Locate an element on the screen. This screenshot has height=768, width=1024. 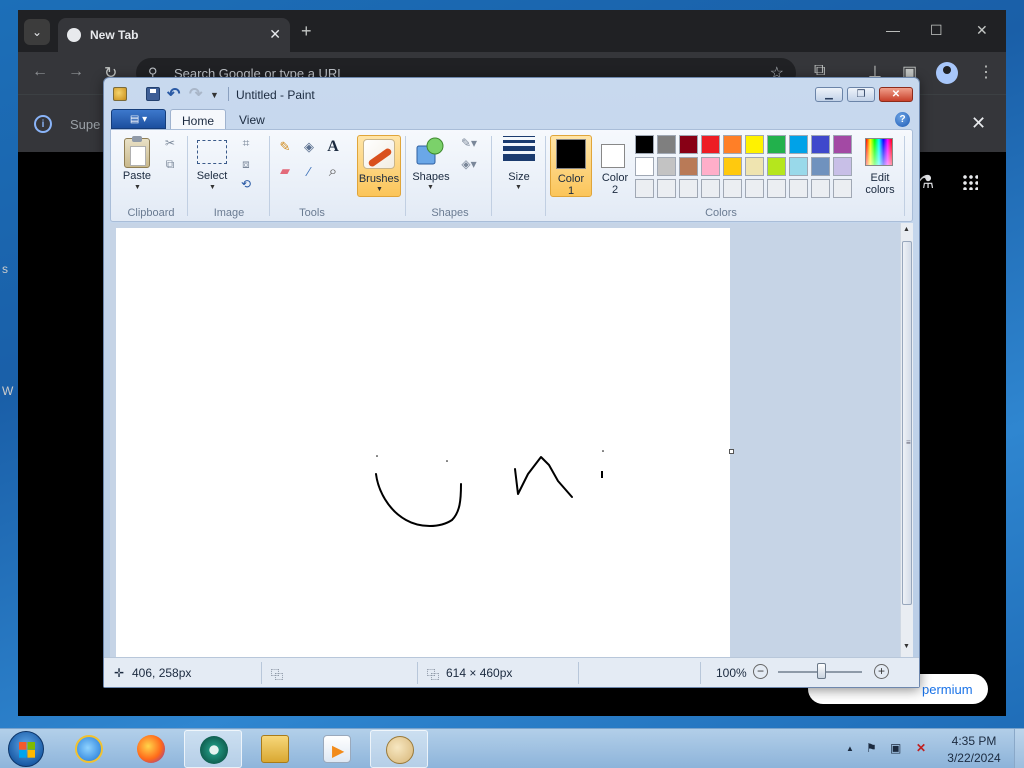
tab-close-icon: ✕ is located at coordinates (275, 34).